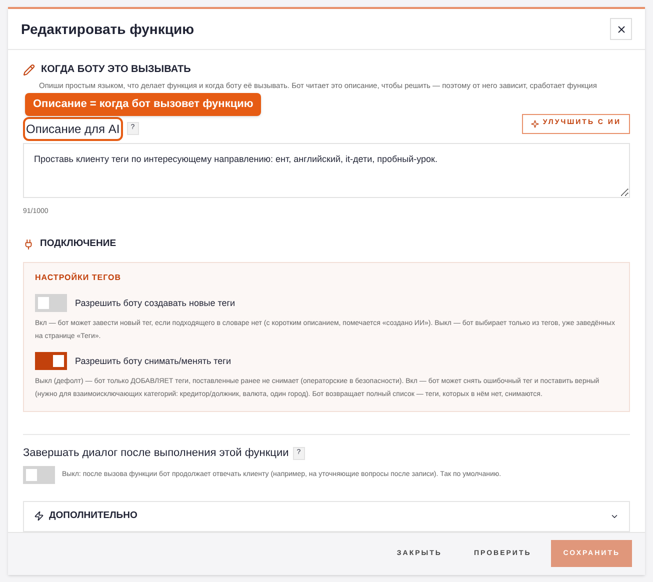 This screenshot has width=653, height=582. What do you see at coordinates (326, 170) in the screenshot?
I see `description-field: Проставь клиенту теги по интересующему направлению: ент, английский, it-дети, пробный-урок.` at bounding box center [326, 170].